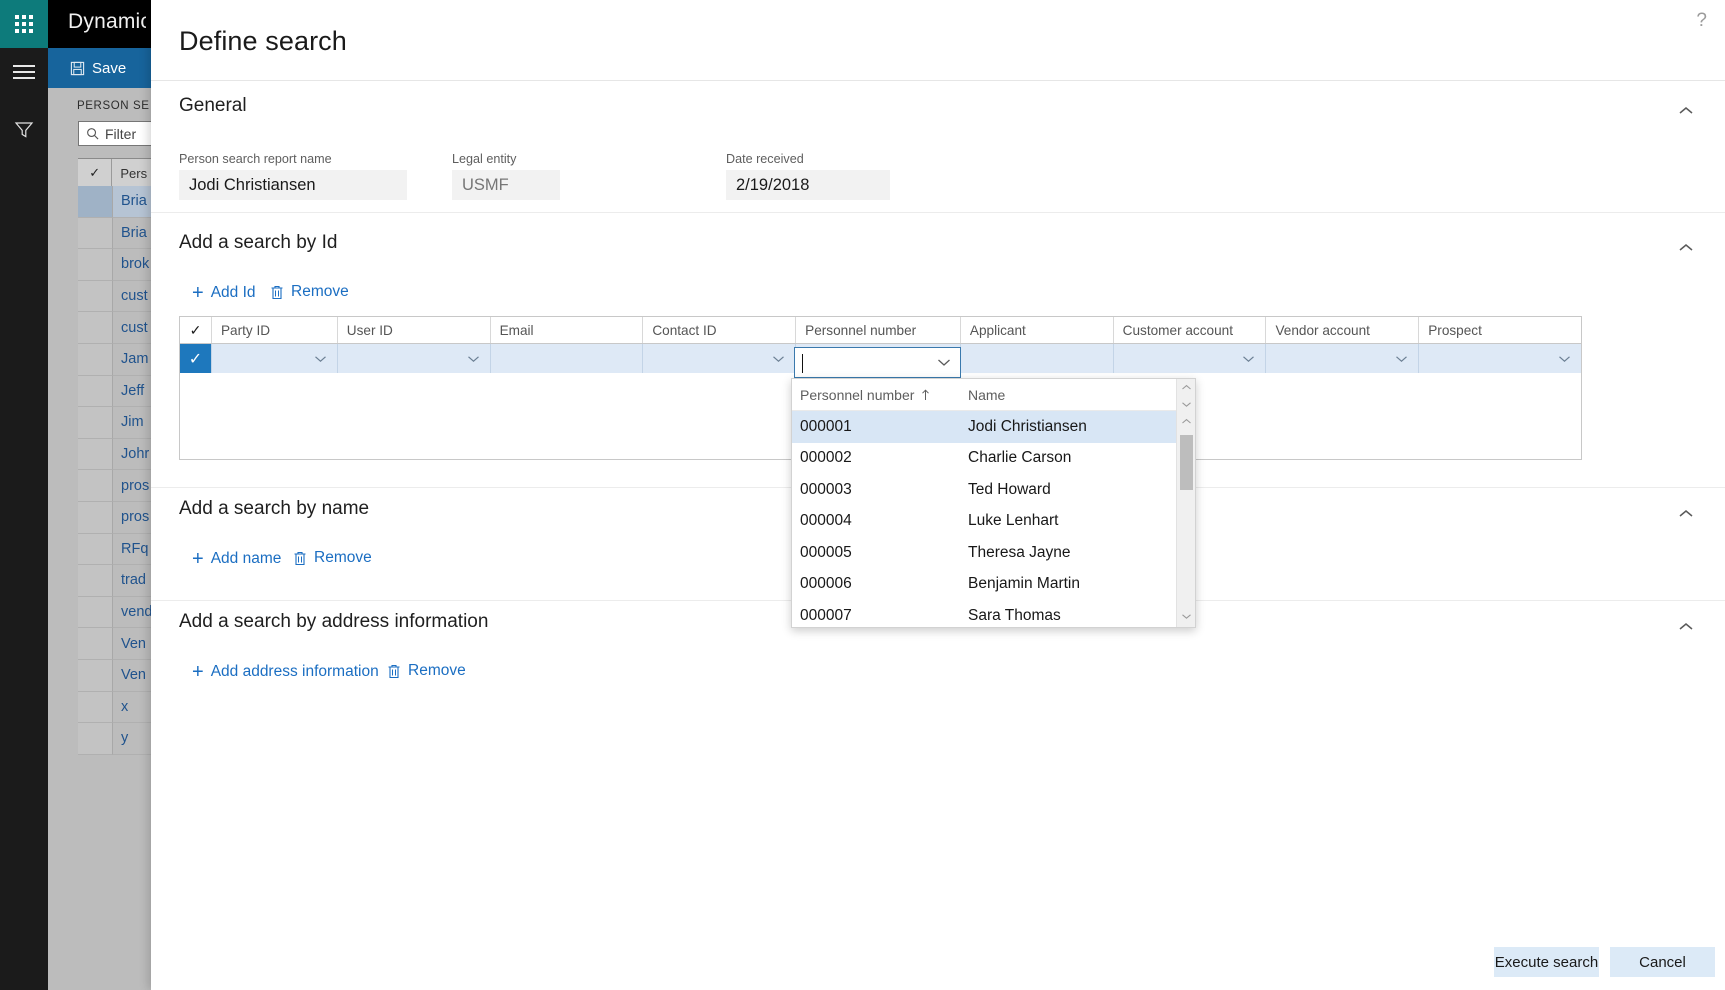 Image resolution: width=1725 pixels, height=990 pixels. I want to click on lookup-row: 000001 Jodi Christiansen, so click(993, 427).